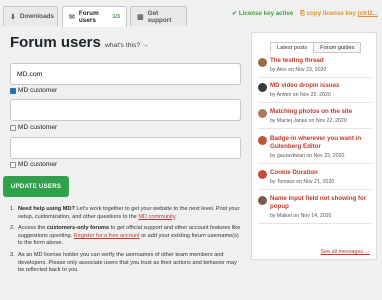 This screenshot has width=382, height=300. Describe the element at coordinates (13, 90) in the screenshot. I see `checkbox-box-checked` at that location.